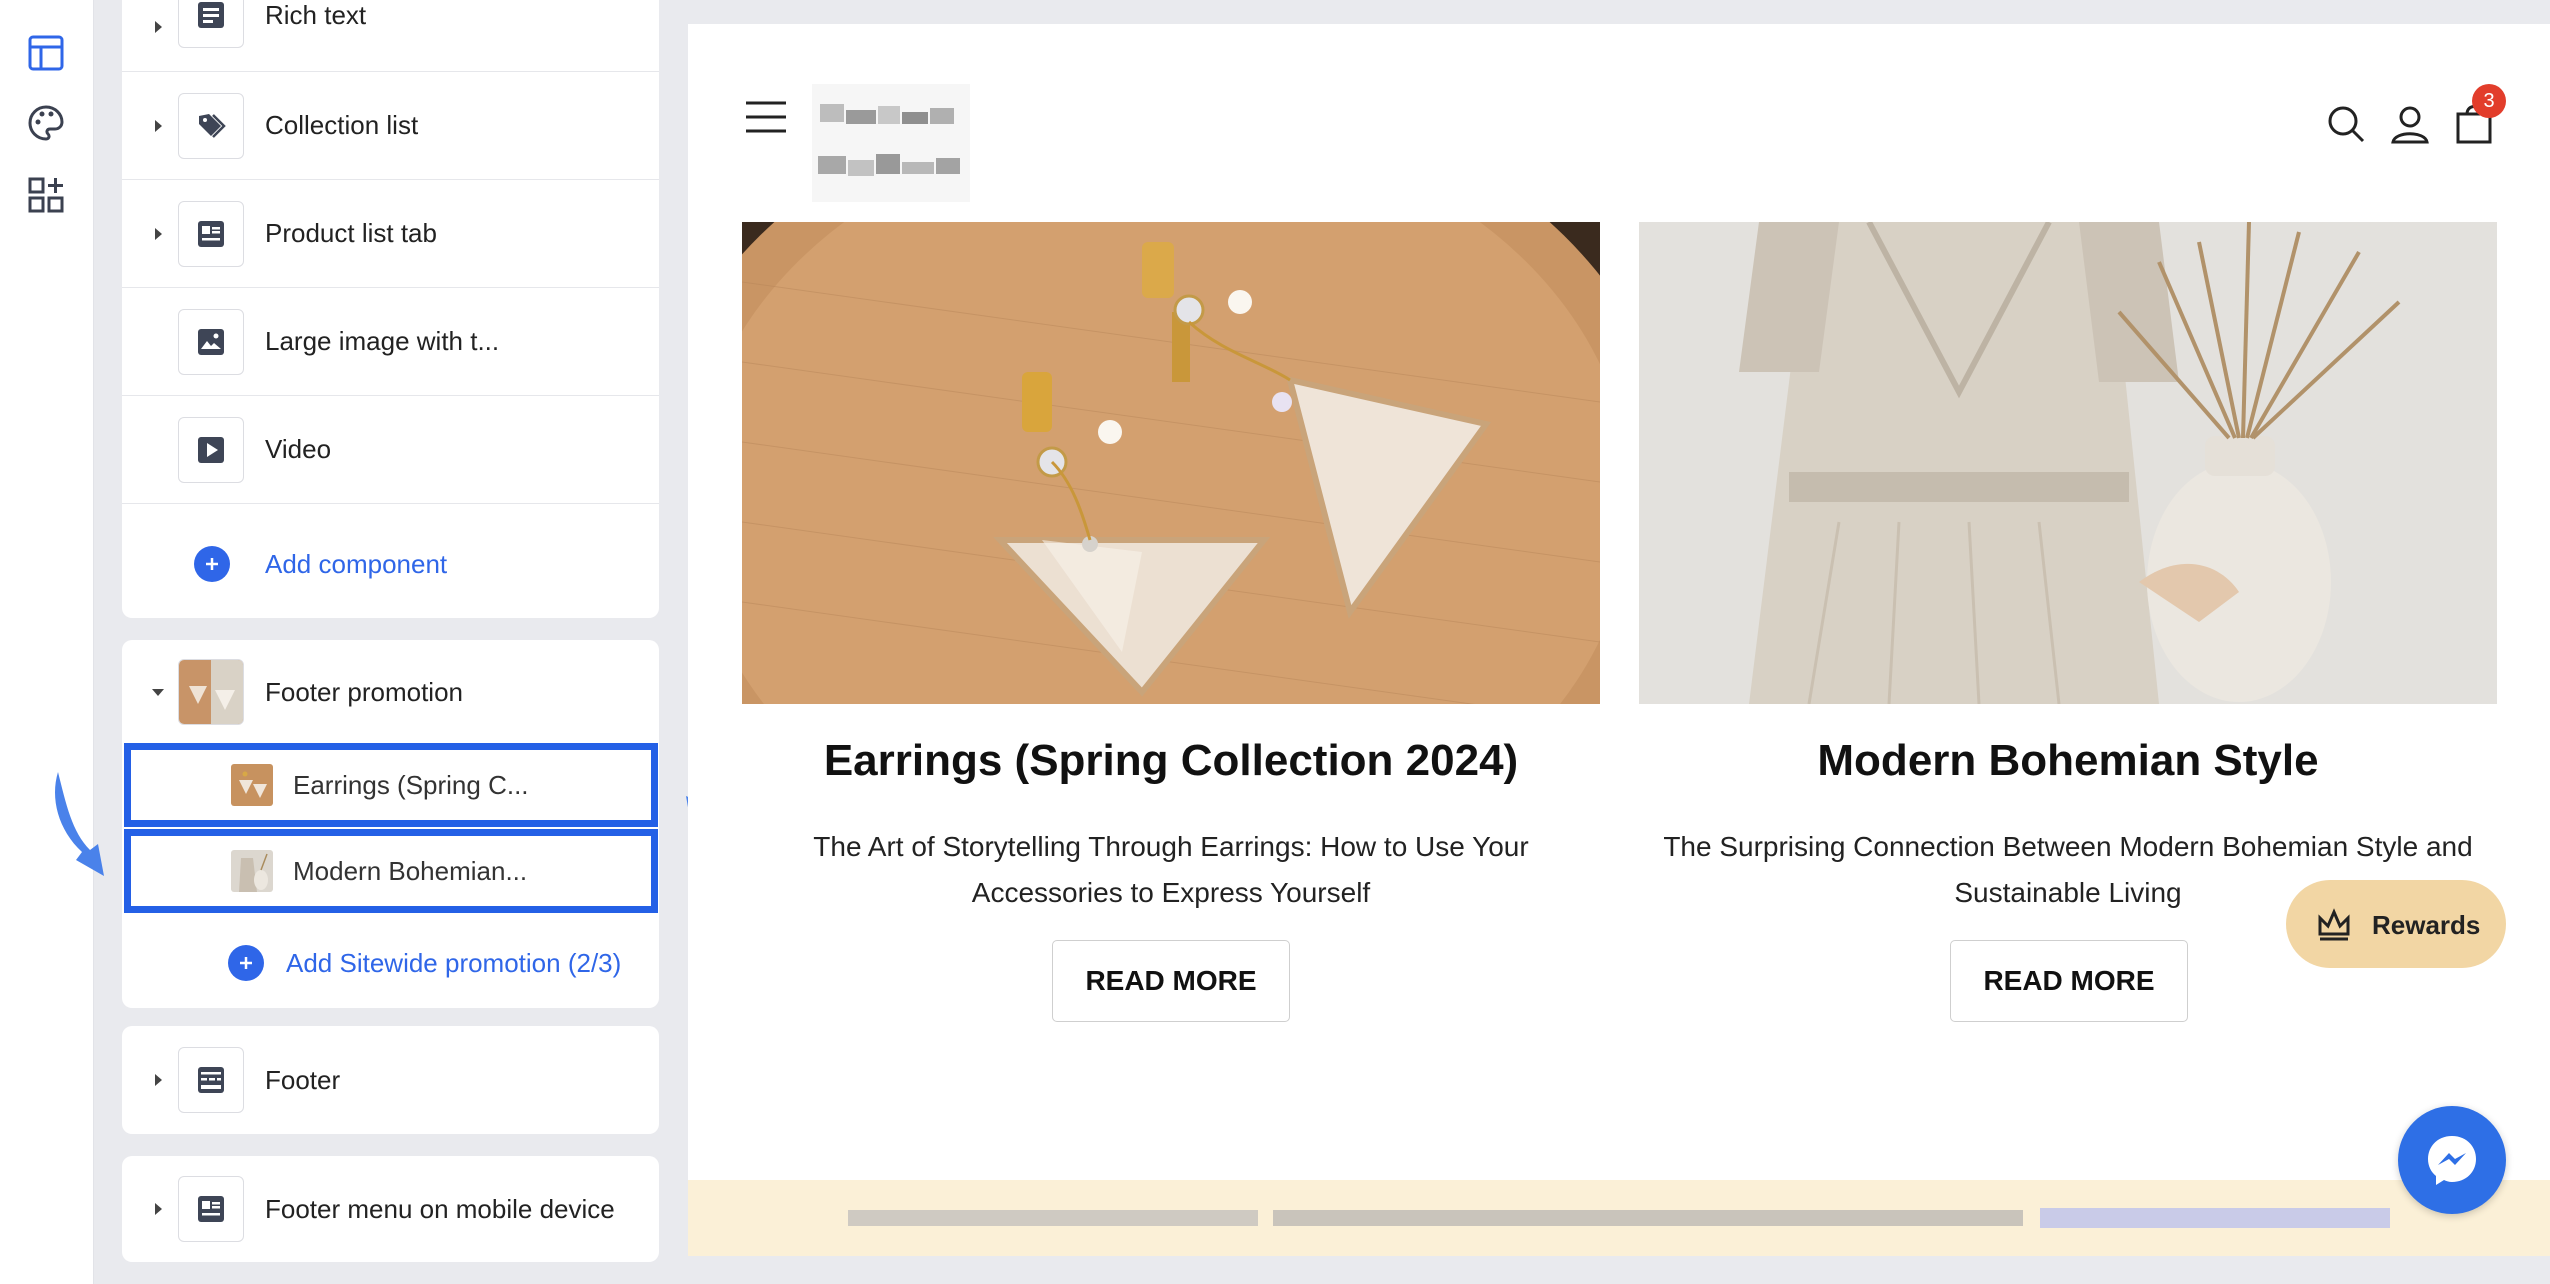 This screenshot has height=1284, width=2550. Describe the element at coordinates (891, 143) in the screenshot. I see `store-logo-blurred` at that location.